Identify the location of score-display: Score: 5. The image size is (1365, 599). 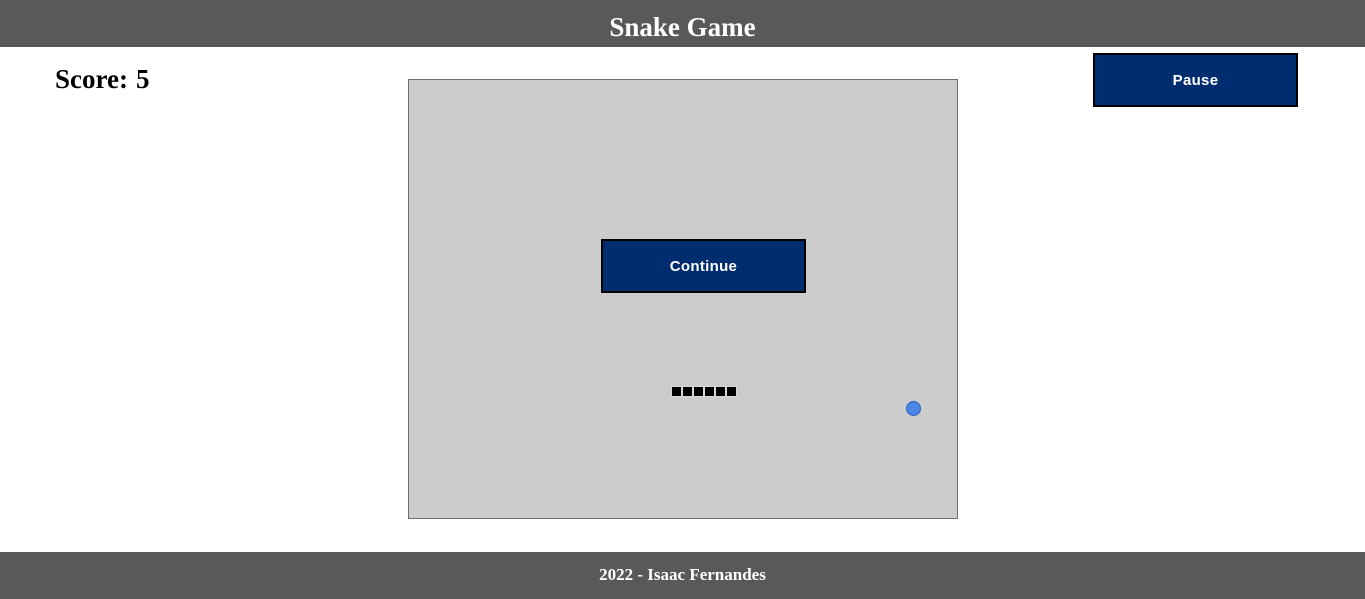
(102, 79).